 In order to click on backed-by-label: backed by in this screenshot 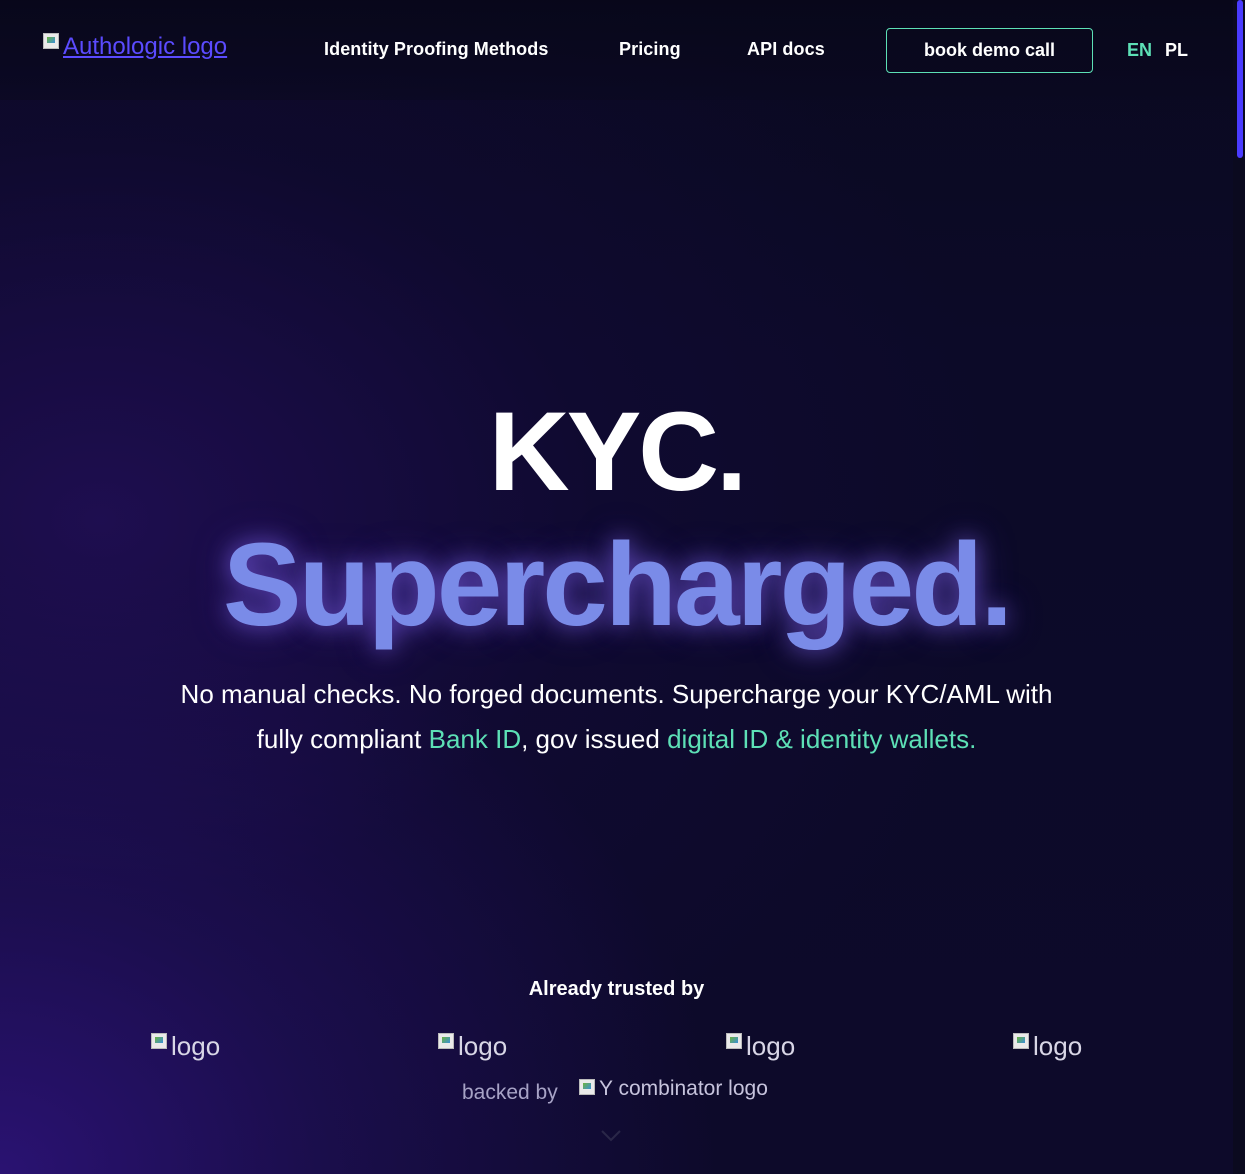, I will do `click(510, 1092)`.